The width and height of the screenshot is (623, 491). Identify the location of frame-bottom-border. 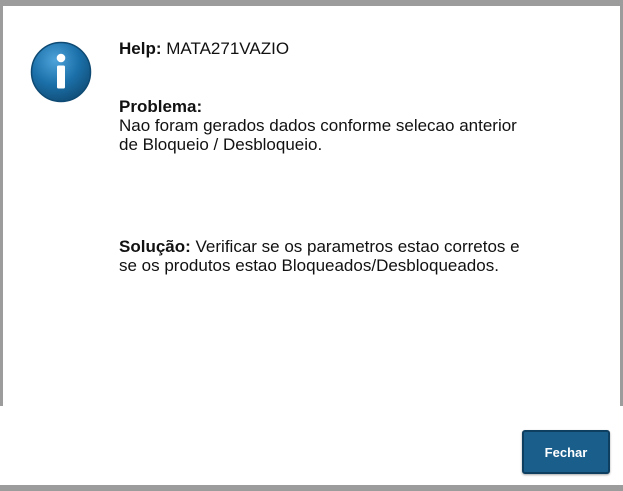
(311, 488).